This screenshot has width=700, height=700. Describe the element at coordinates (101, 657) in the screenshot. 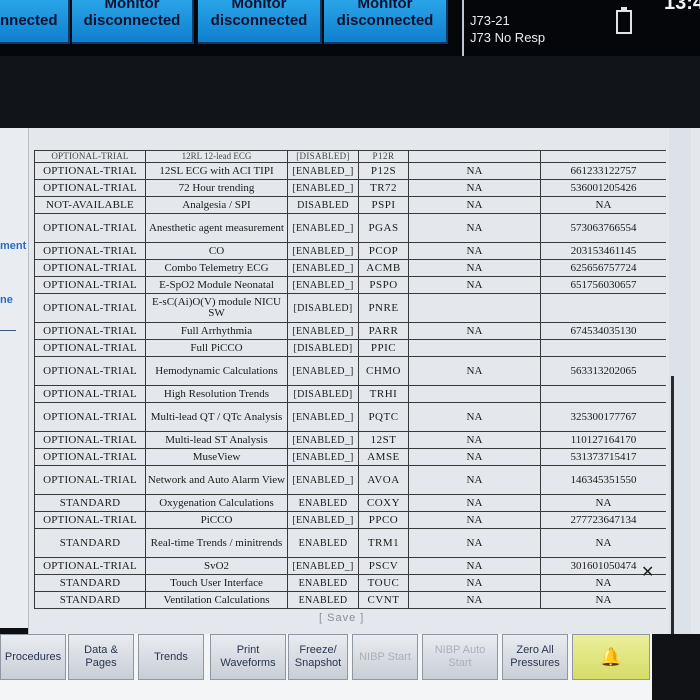

I see `data-pages-button: Data & Pages` at that location.